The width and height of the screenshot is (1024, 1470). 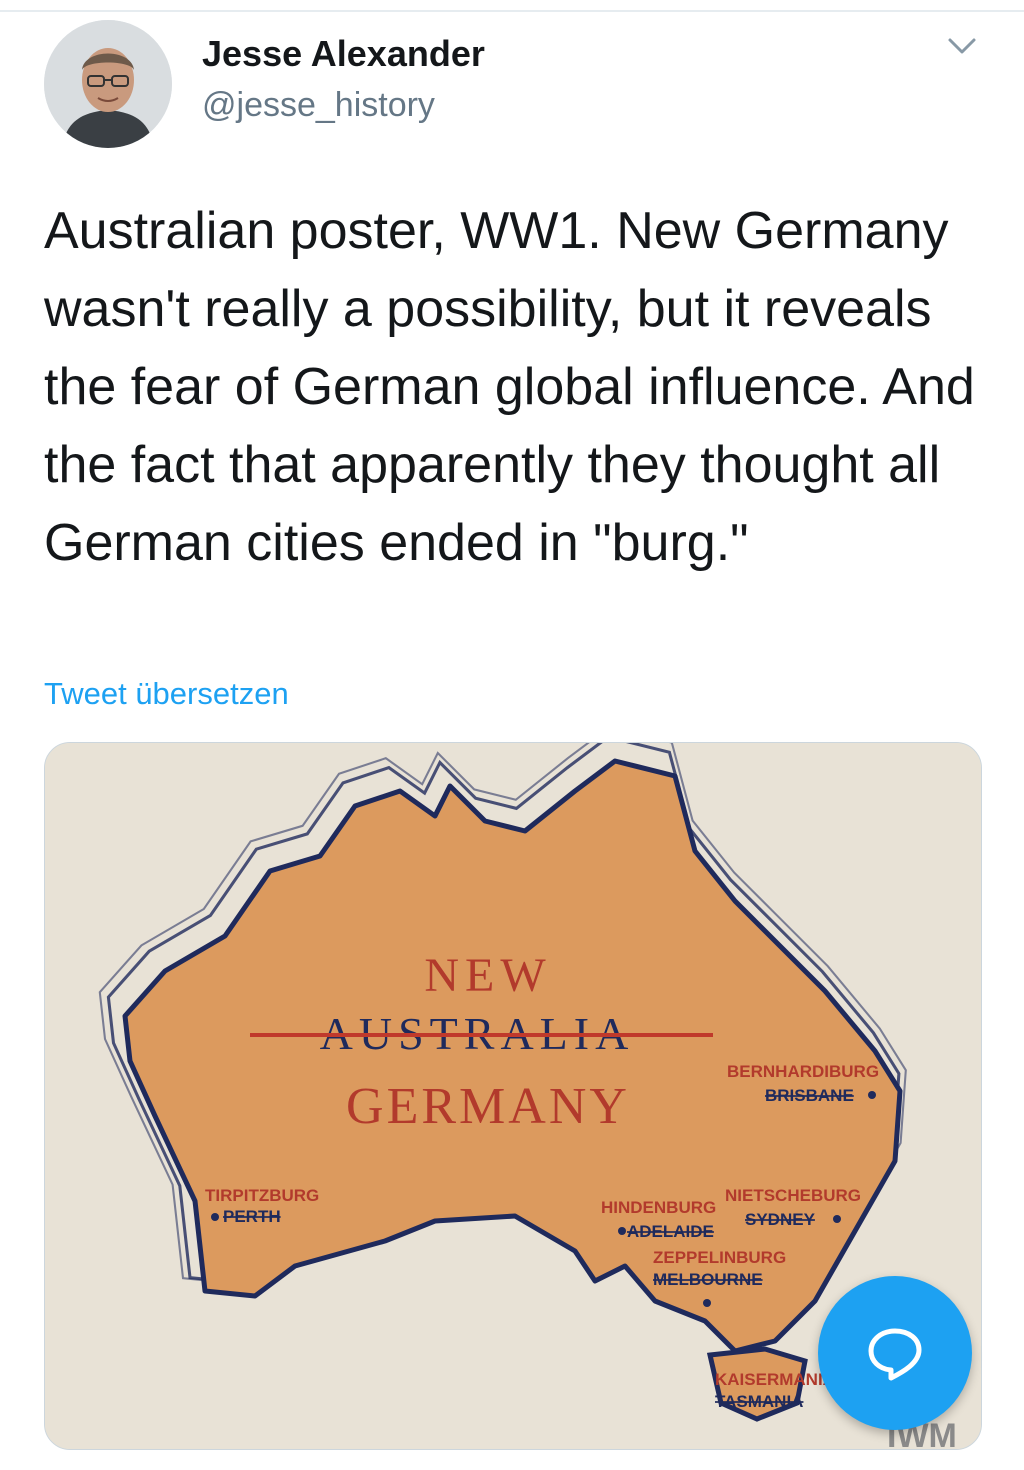 I want to click on city-old-name: SYDNEY, so click(x=780, y=1219).